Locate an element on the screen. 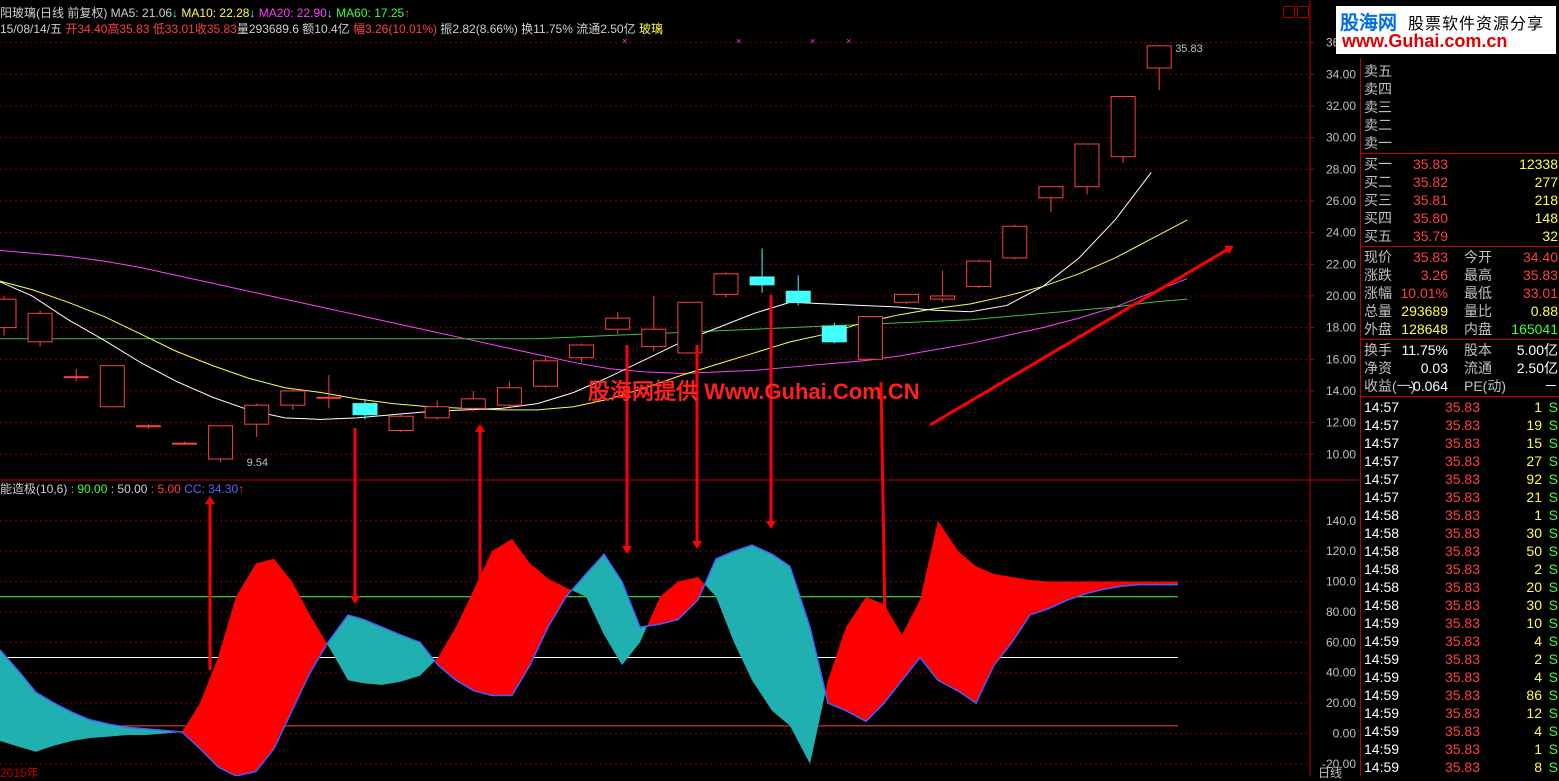  tick-volume: 27 is located at coordinates (1534, 461).